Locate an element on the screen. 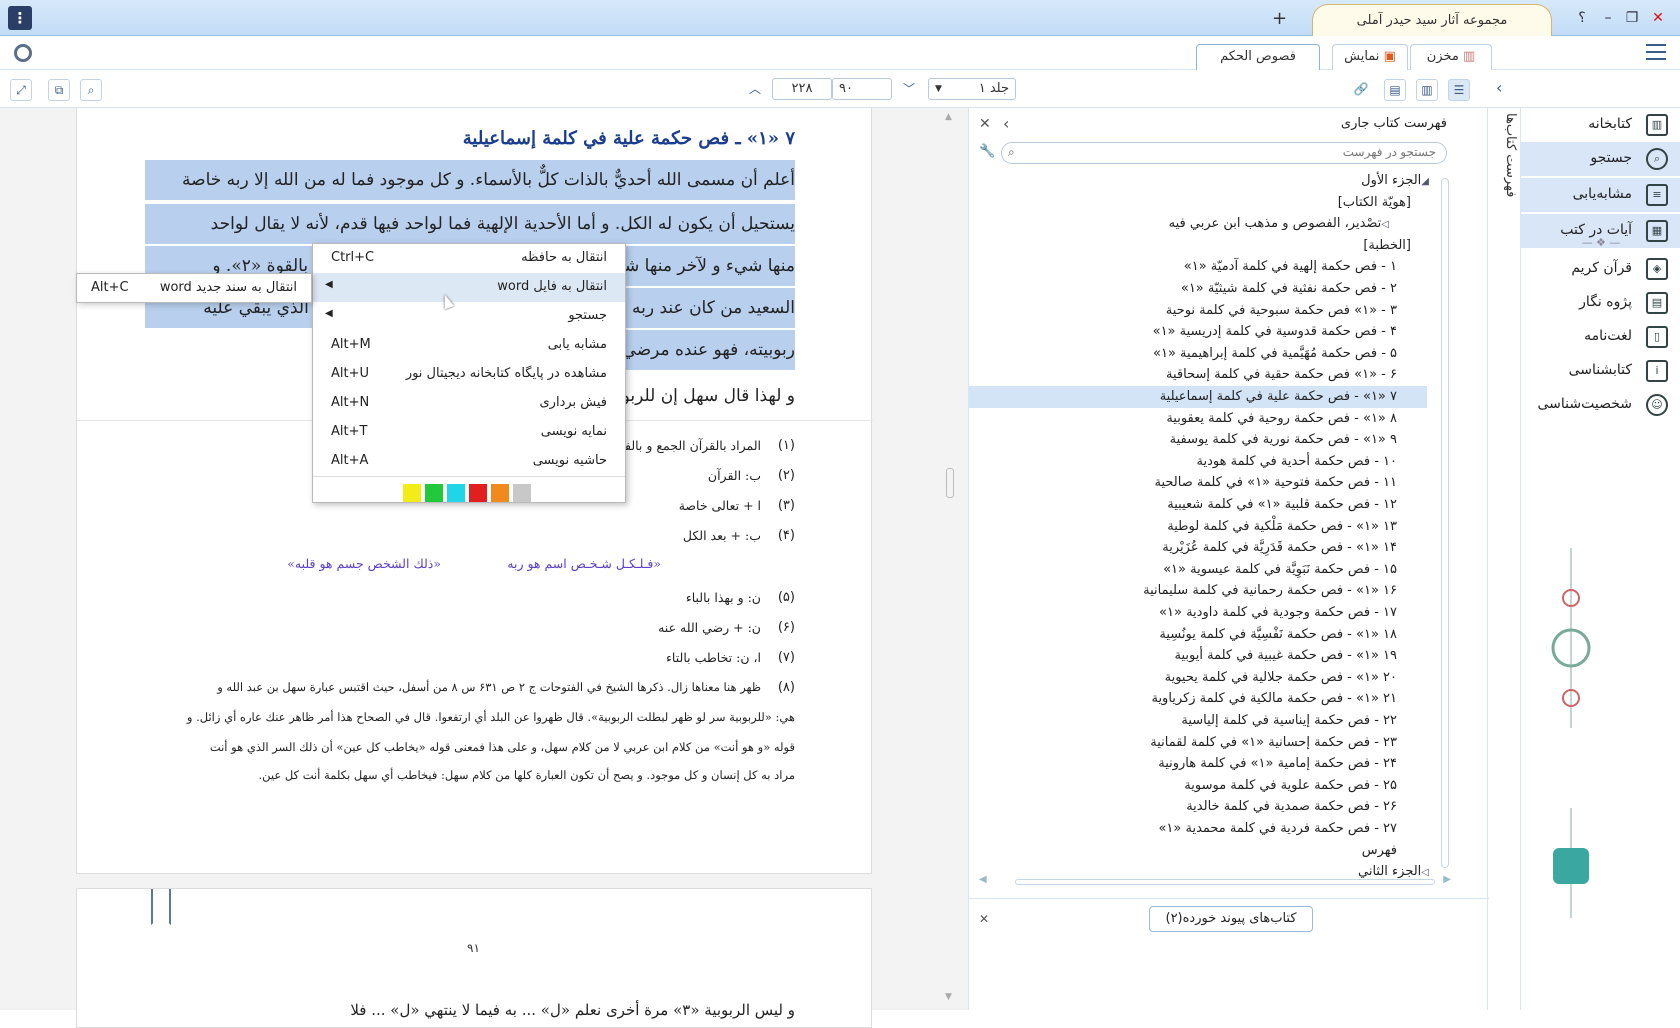 Image resolution: width=1680 pixels, height=1028 pixels. toc-item: ◢الجزء الأول is located at coordinates (1399, 181).